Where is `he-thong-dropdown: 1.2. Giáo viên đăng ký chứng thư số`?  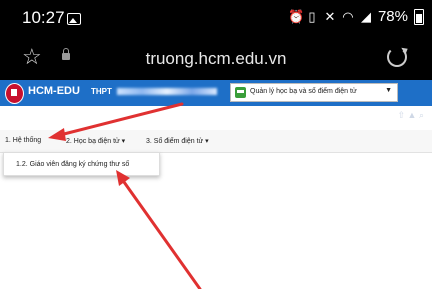
he-thong-dropdown: 1.2. Giáo viên đăng ký chứng thư số is located at coordinates (81, 164).